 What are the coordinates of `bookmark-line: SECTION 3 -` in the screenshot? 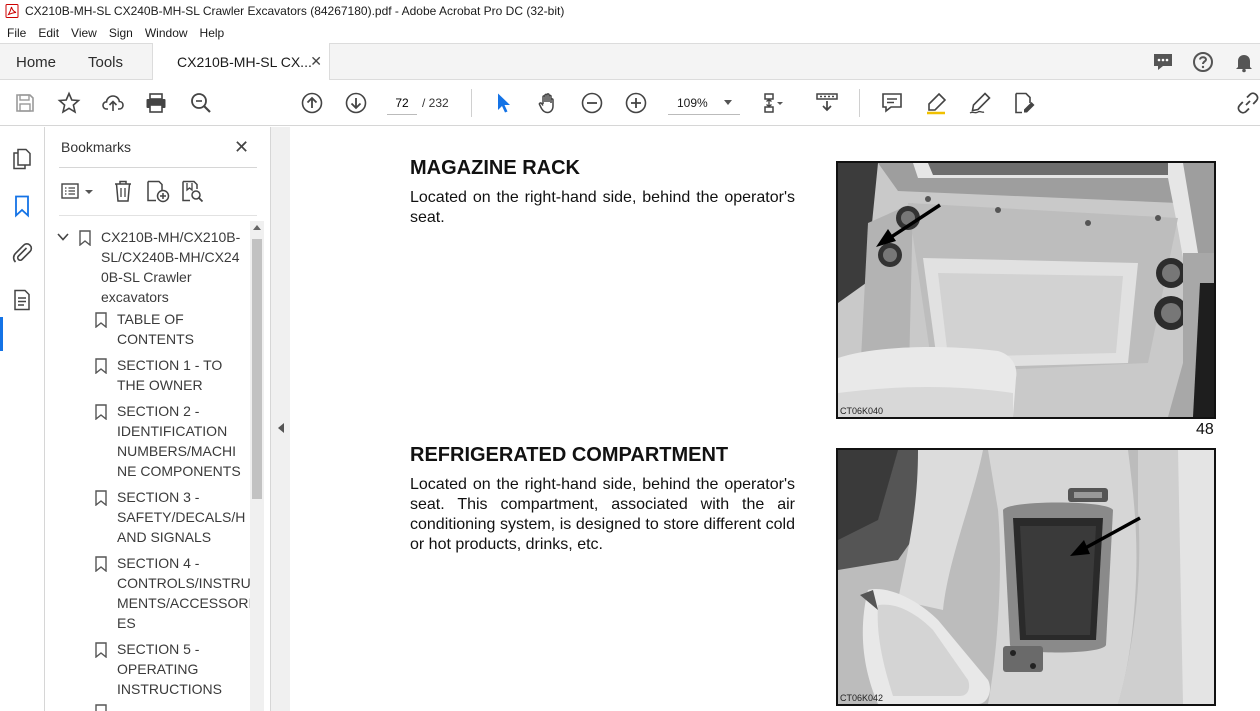 It's located at (158, 497).